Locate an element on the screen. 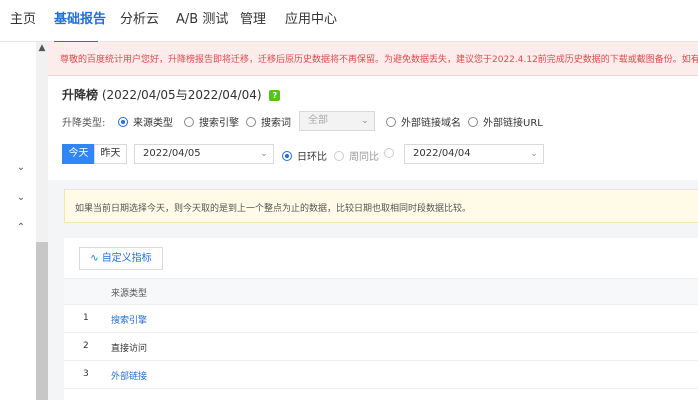 The image size is (698, 400). radio-week-over-week: 周同比 is located at coordinates (356, 155).